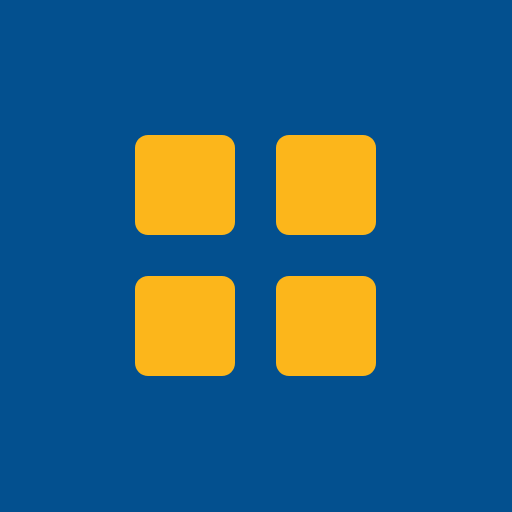  What do you see at coordinates (326, 326) in the screenshot?
I see `grid-tile-bottom-right` at bounding box center [326, 326].